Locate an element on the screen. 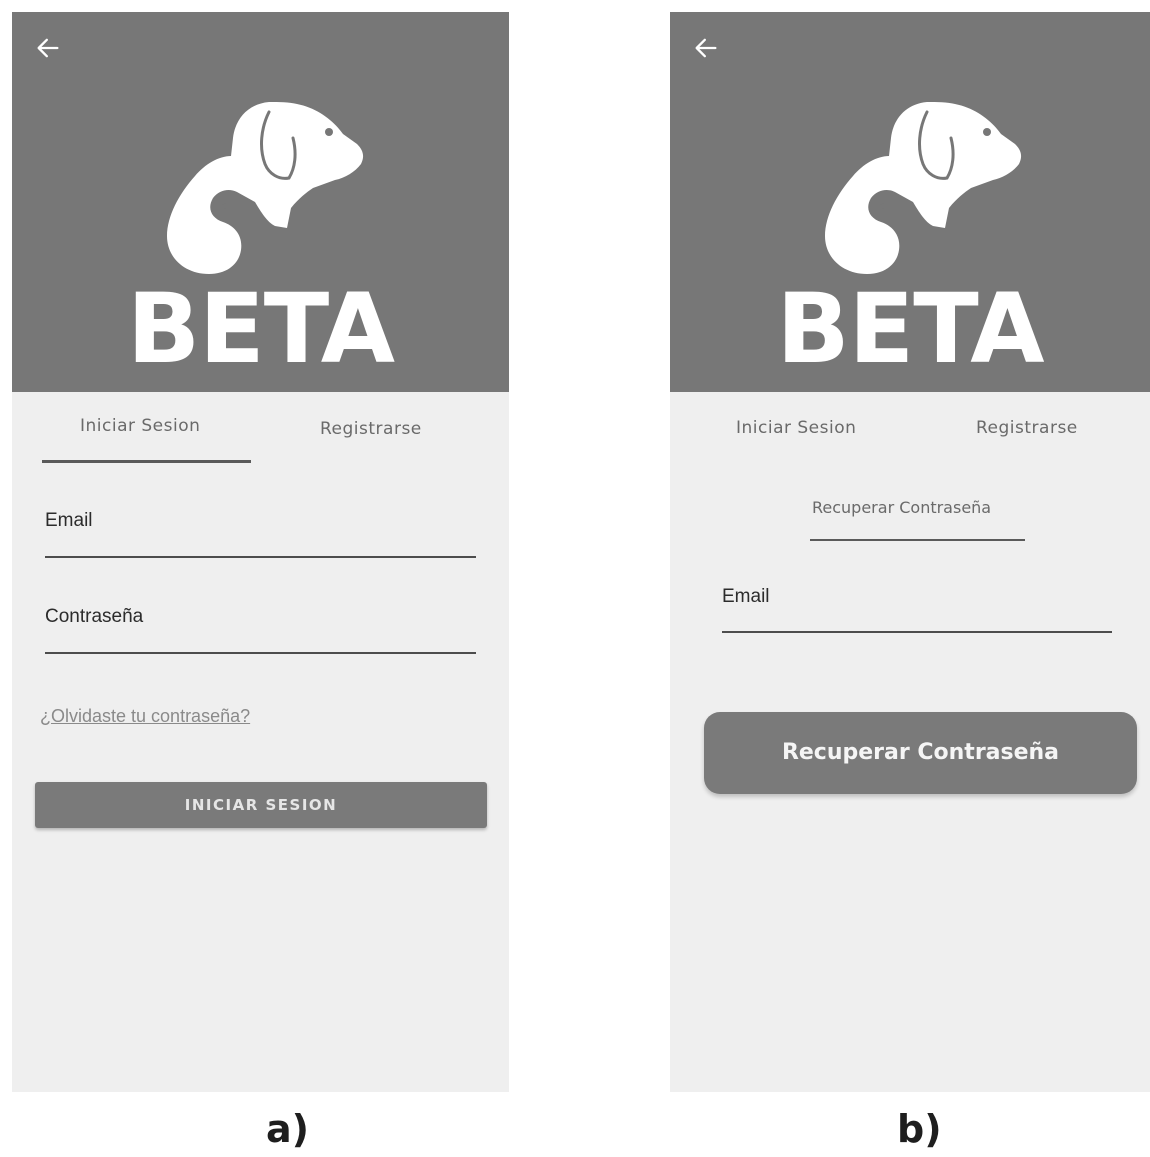 Image resolution: width=1150 pixels, height=1157 pixels. caption-b: b) is located at coordinates (919, 1129).